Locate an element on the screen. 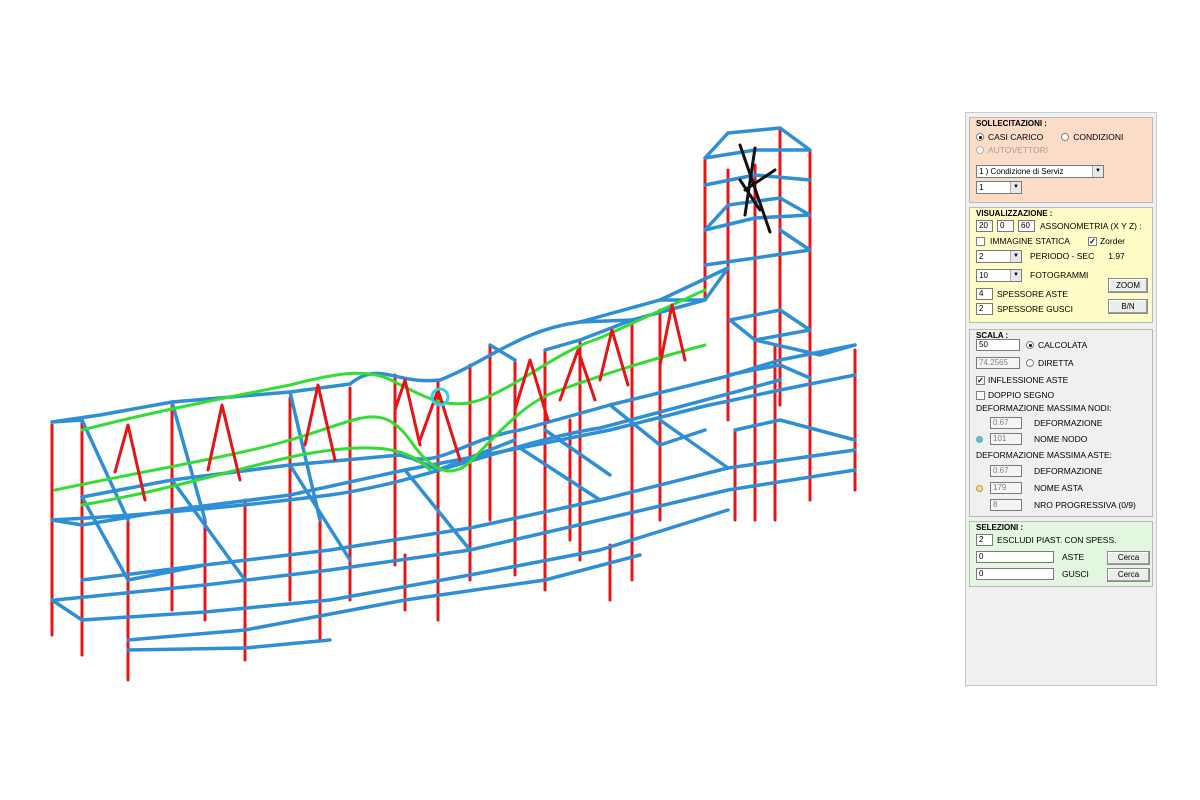  zorder-label: Zorder is located at coordinates (1112, 241).